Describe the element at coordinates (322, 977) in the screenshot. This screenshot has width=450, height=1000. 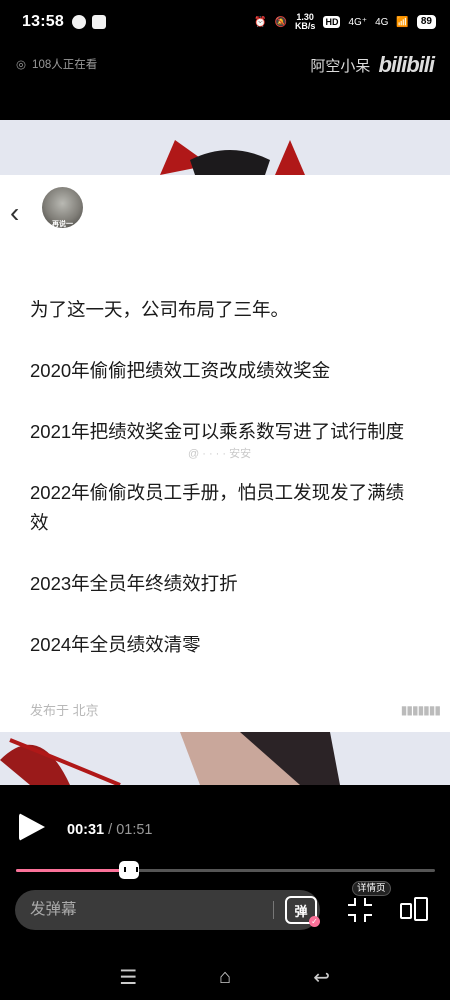
I see `back-icon: ↩` at that location.